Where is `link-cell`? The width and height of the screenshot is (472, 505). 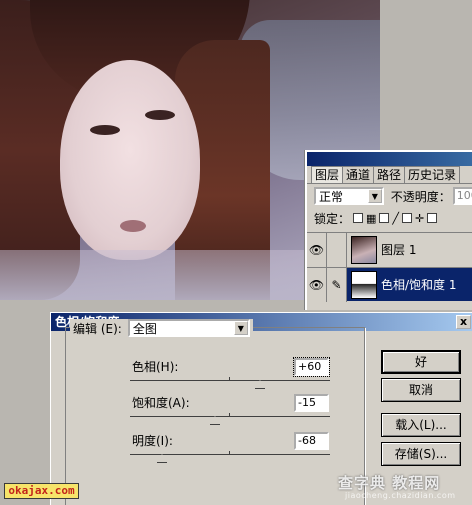 link-cell is located at coordinates (337, 249).